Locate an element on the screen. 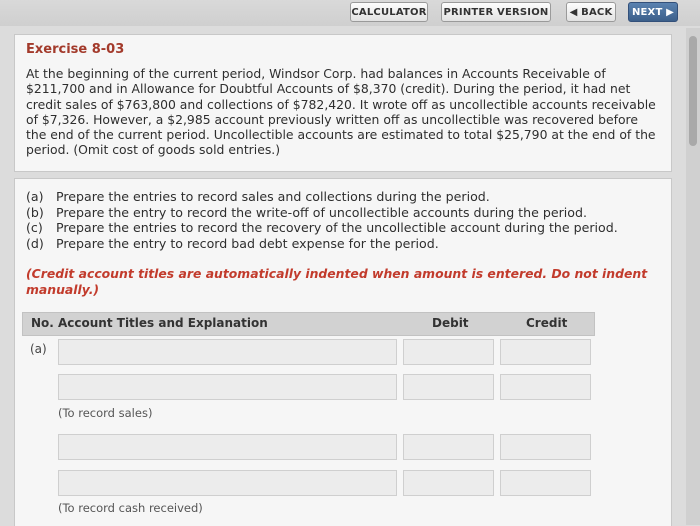  explanation-to-record-sales: (To record sales) is located at coordinates (105, 413).